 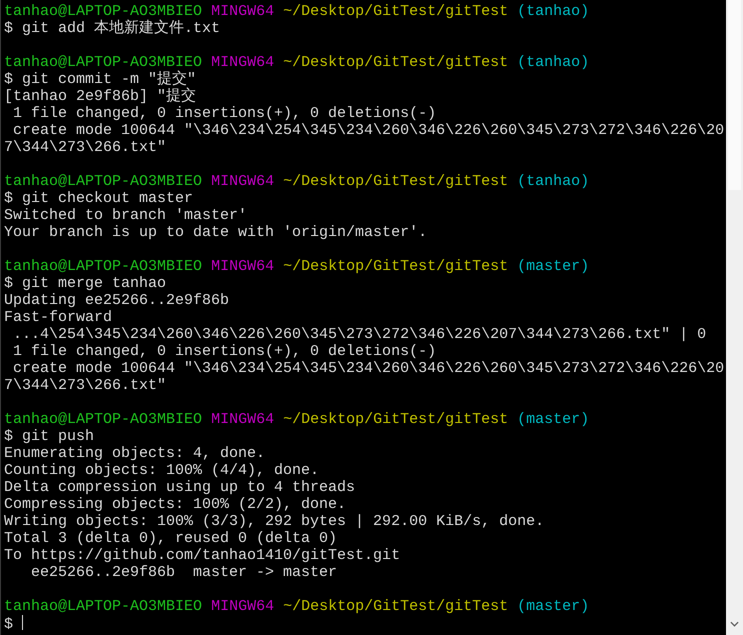 I want to click on output-line: Enumerating objects: 4, done., so click(x=135, y=453).